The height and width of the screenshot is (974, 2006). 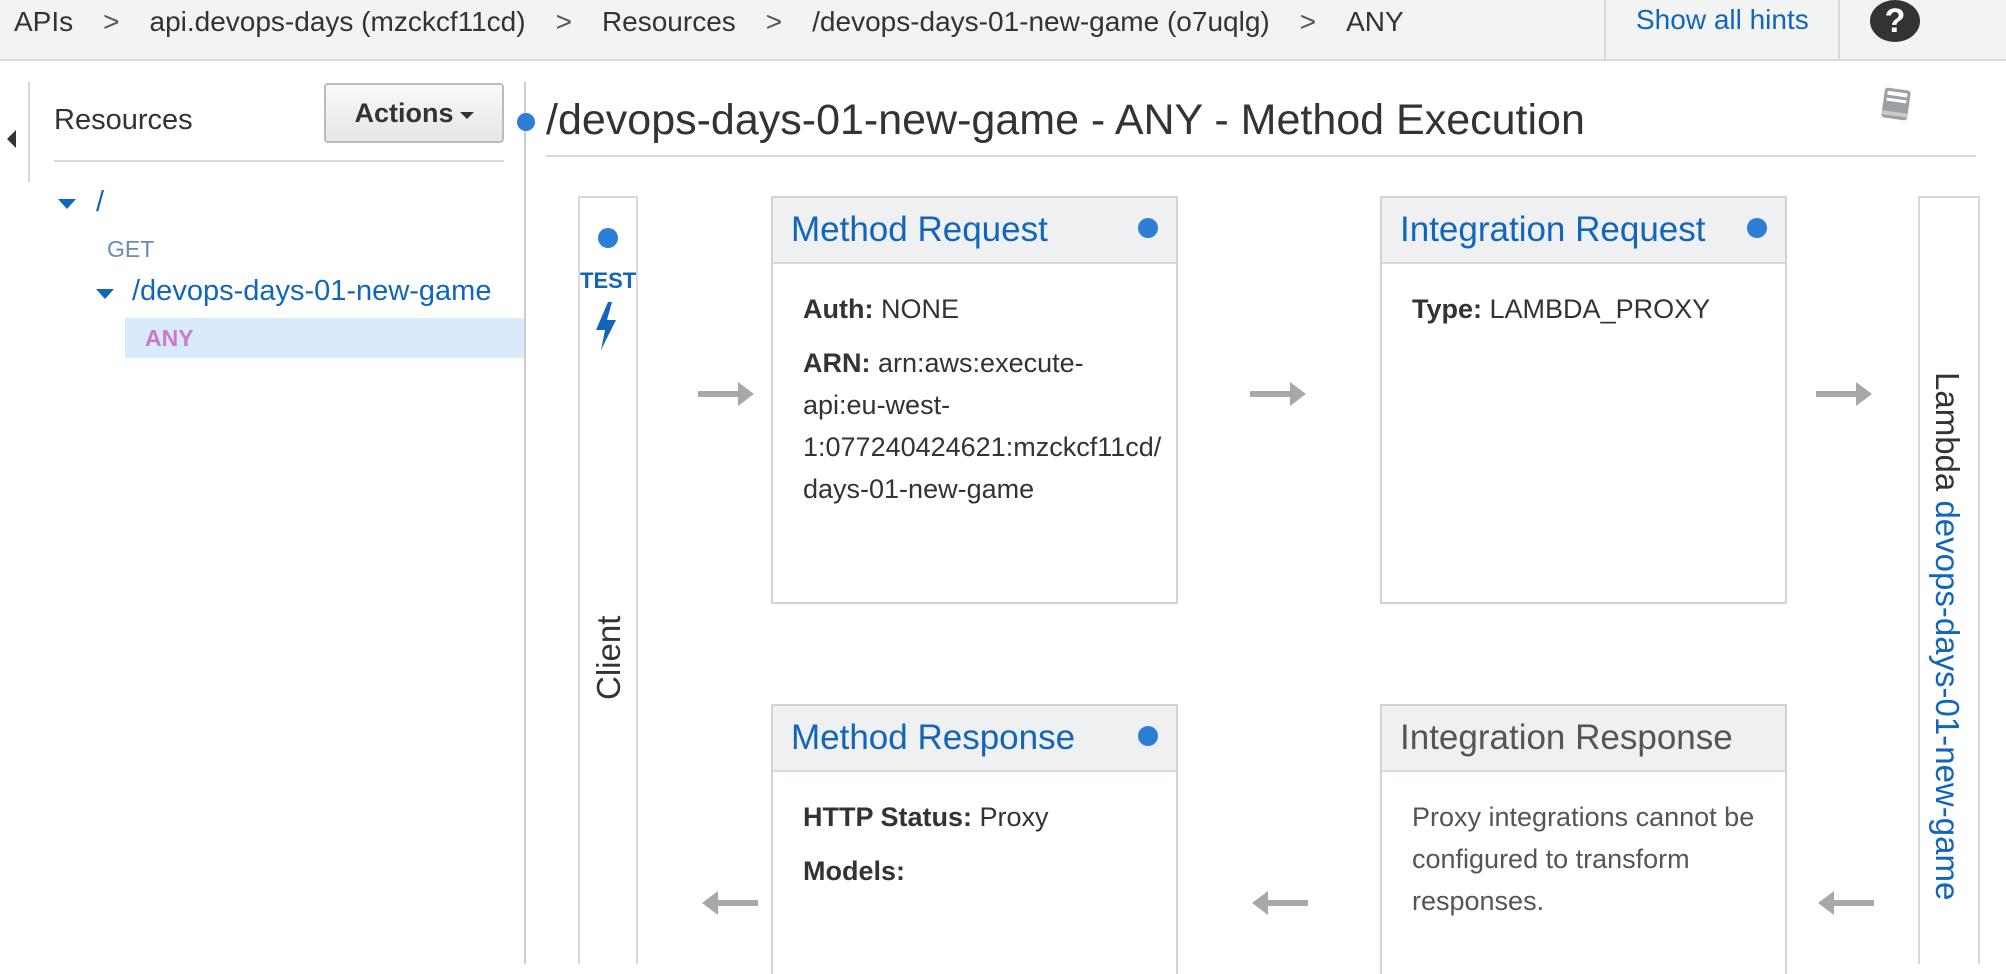 What do you see at coordinates (888, 817) in the screenshot?
I see `http-status-label: HTTP Status:` at bounding box center [888, 817].